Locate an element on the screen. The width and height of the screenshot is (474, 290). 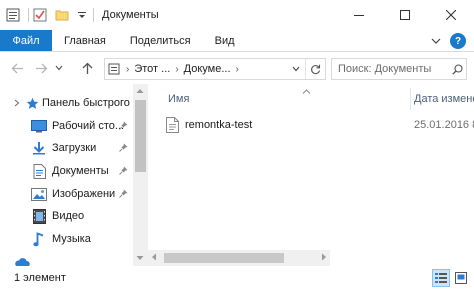
arrow-left-icon is located at coordinates (17, 68).